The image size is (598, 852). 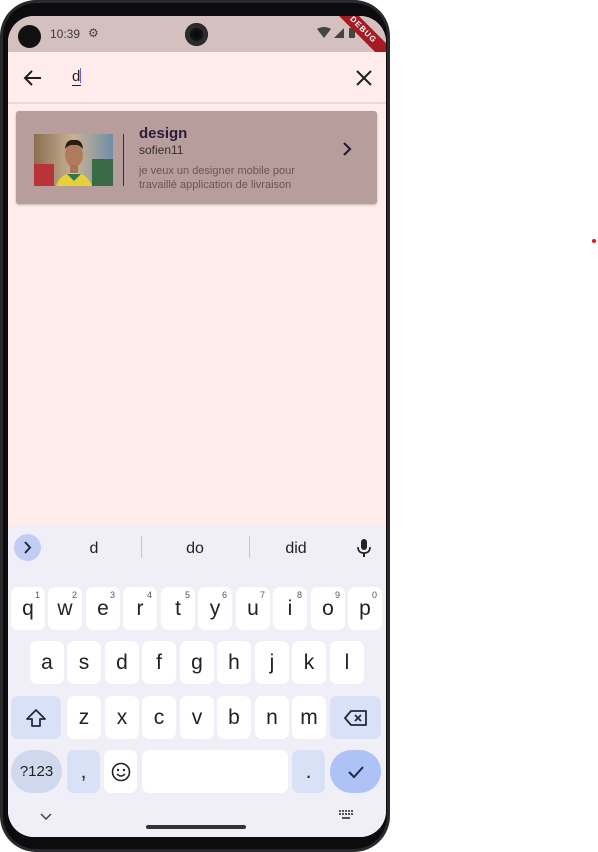 What do you see at coordinates (149, 595) in the screenshot?
I see `key-hint: 4` at bounding box center [149, 595].